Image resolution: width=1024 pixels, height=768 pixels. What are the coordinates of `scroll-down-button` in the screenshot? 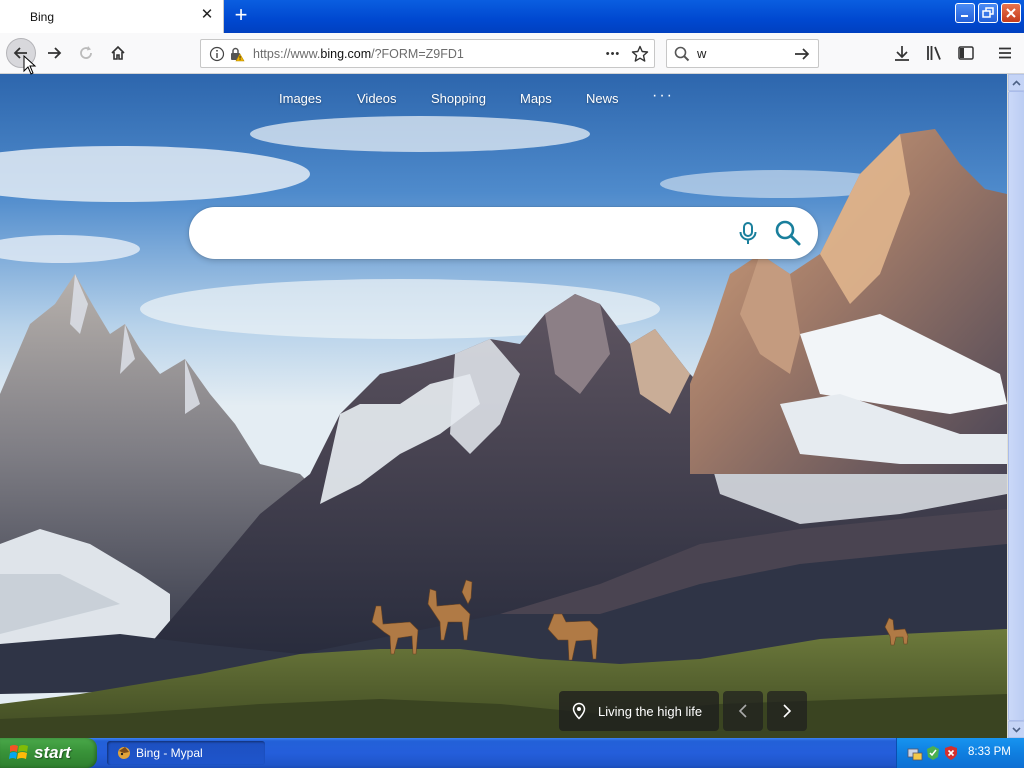 It's located at (1016, 729).